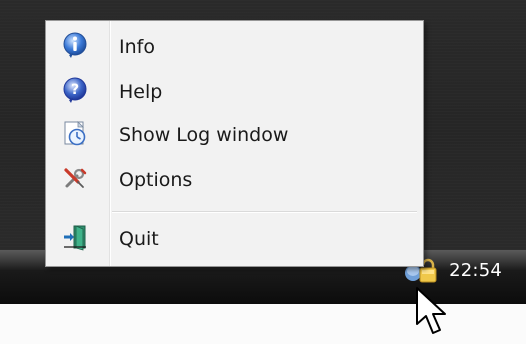  I want to click on menu-item-quit: Quit, so click(234, 238).